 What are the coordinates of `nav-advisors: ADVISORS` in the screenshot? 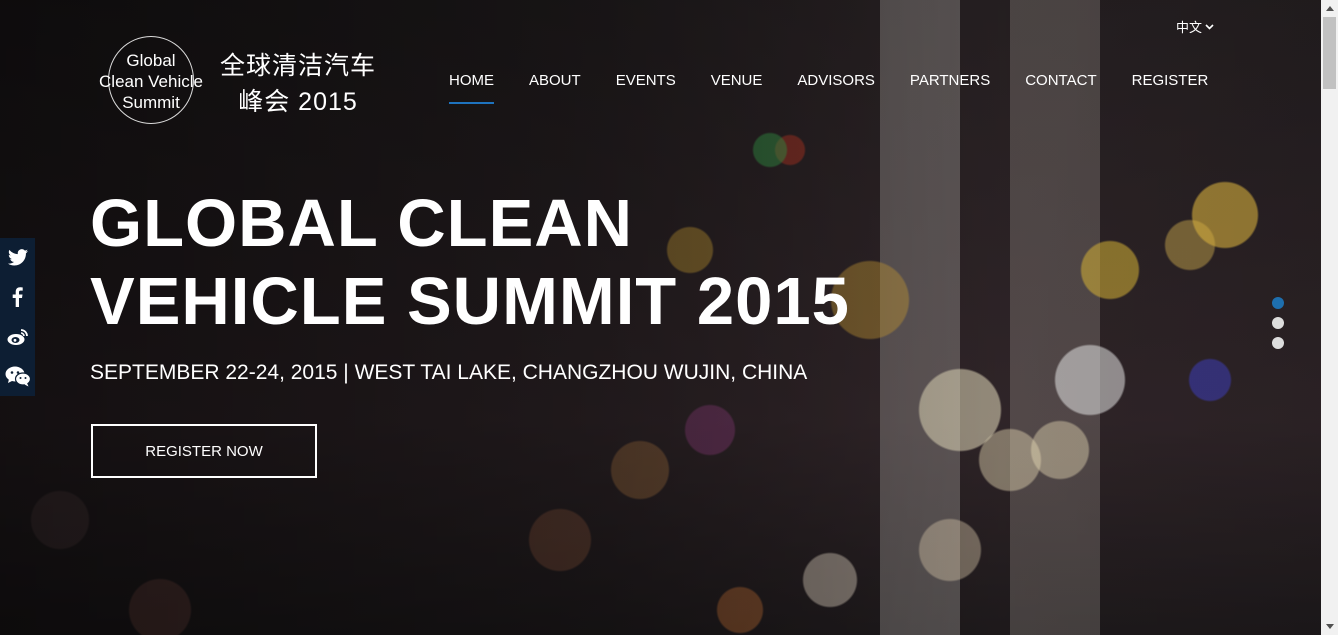 It's located at (836, 88).